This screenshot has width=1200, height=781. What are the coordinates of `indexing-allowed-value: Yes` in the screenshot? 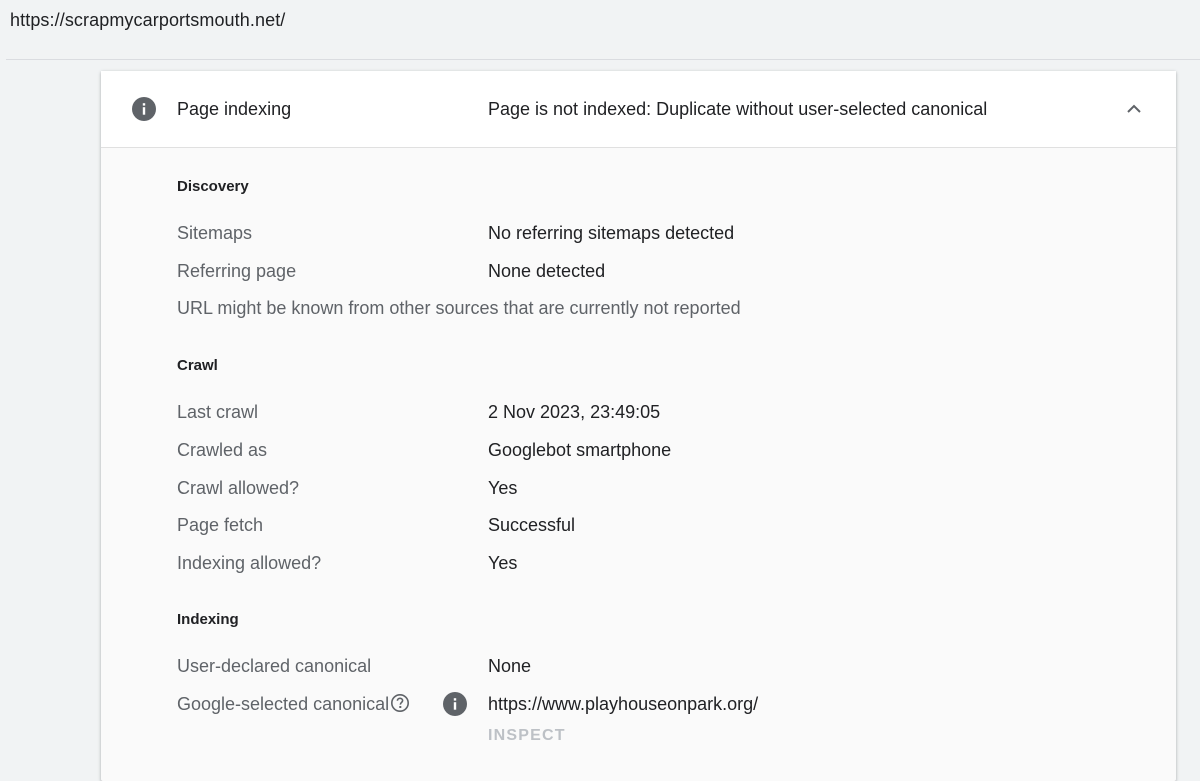 It's located at (503, 563).